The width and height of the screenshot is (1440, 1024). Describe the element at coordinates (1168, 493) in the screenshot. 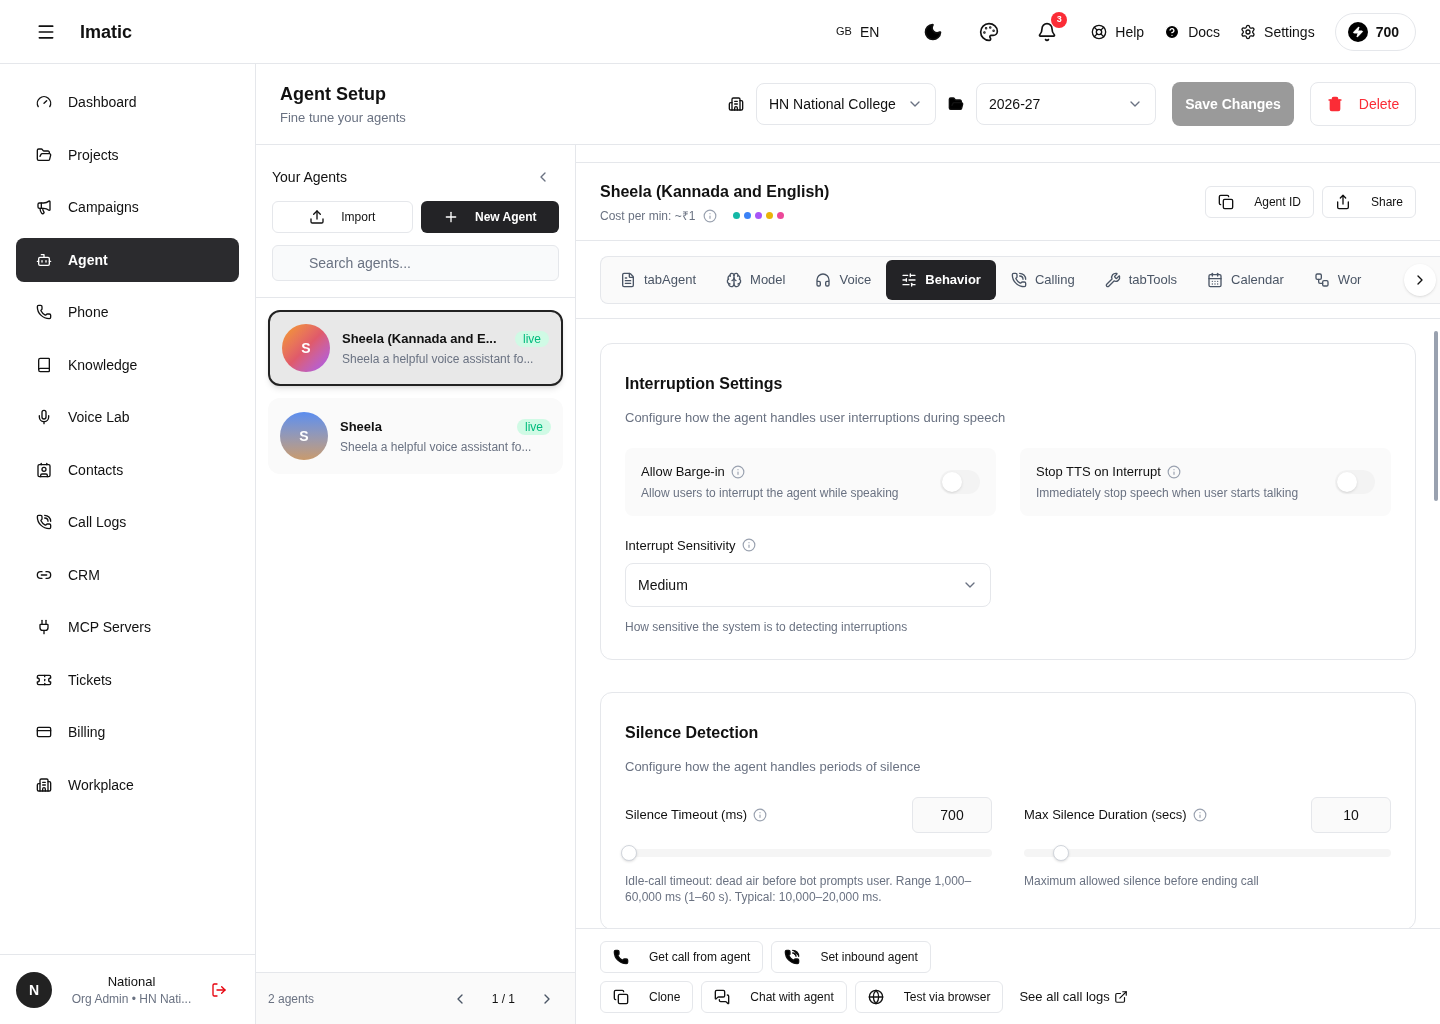

I see `toggle-description: Immediately stop speech when user starts talking` at that location.